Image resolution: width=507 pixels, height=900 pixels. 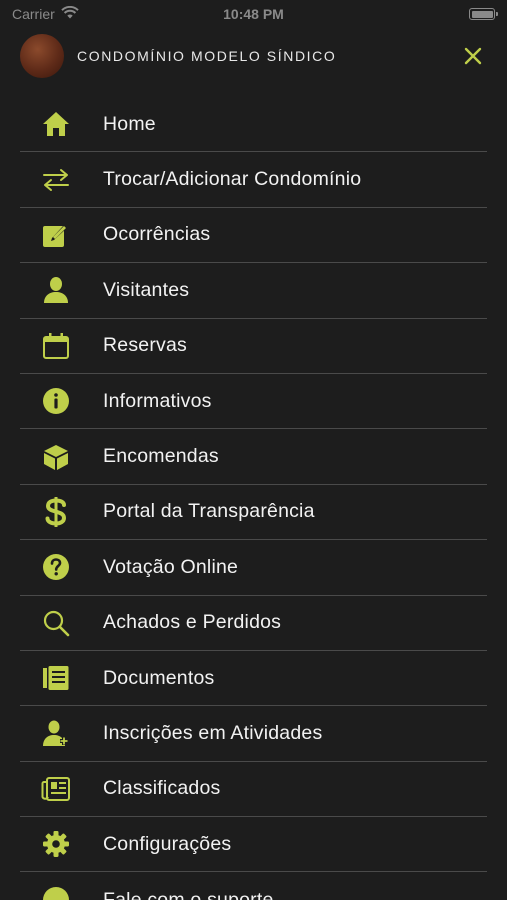 What do you see at coordinates (157, 234) in the screenshot?
I see `menu-label: Ocorrências` at bounding box center [157, 234].